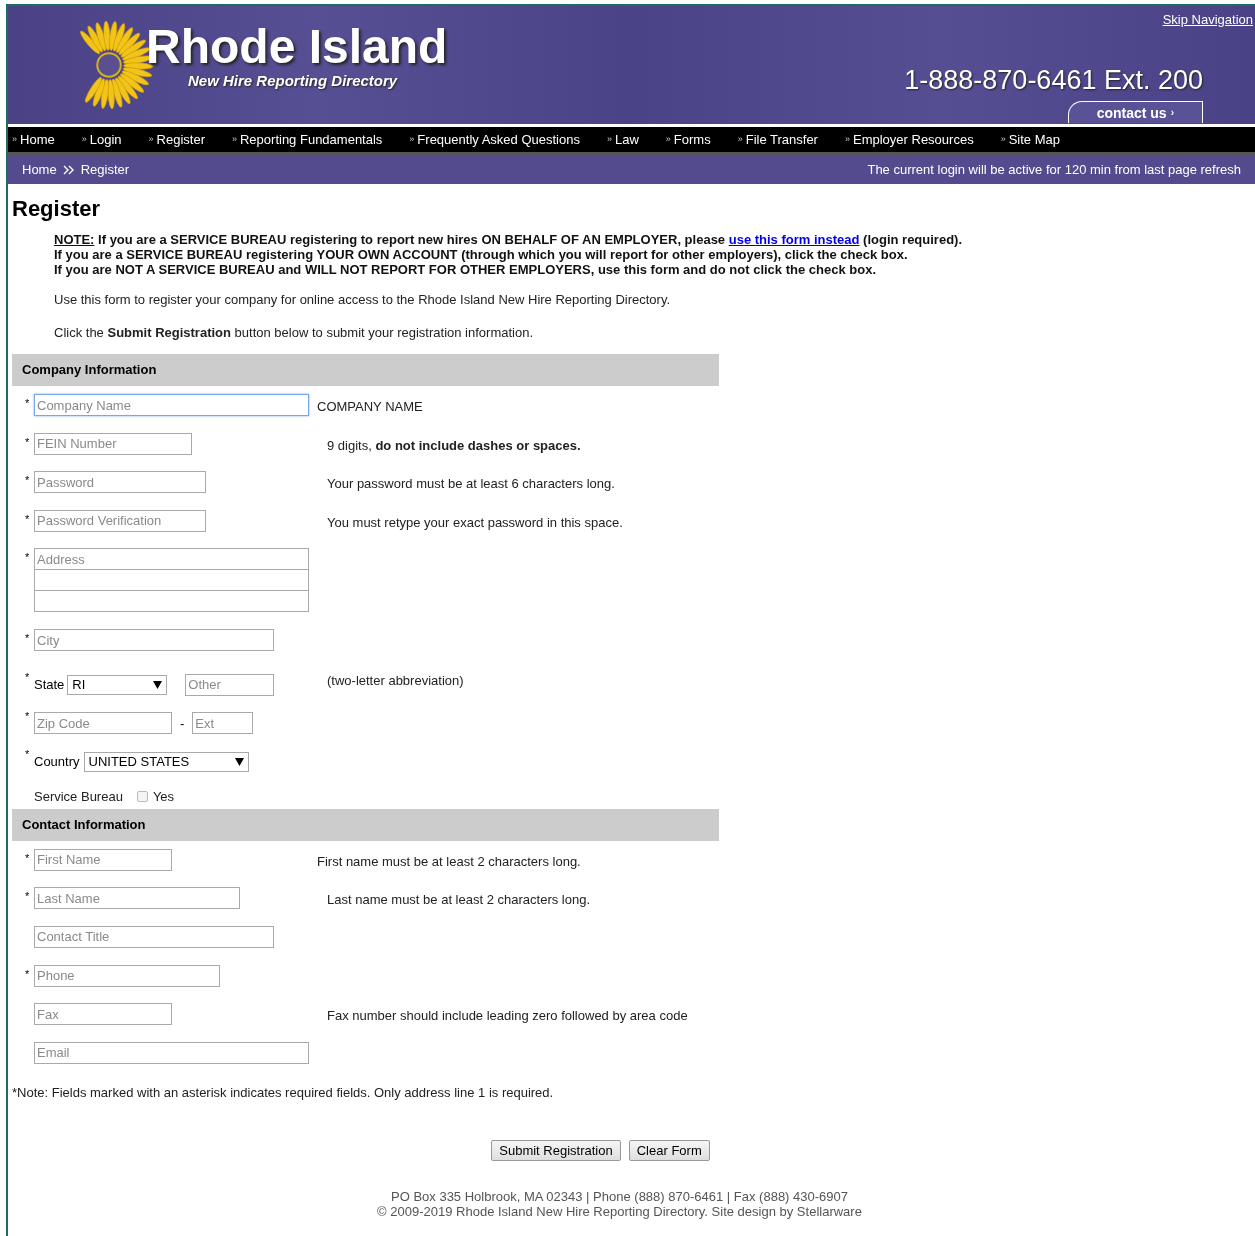 Image resolution: width=1255 pixels, height=1236 pixels. Describe the element at coordinates (154, 640) in the screenshot. I see `text-field: City` at that location.